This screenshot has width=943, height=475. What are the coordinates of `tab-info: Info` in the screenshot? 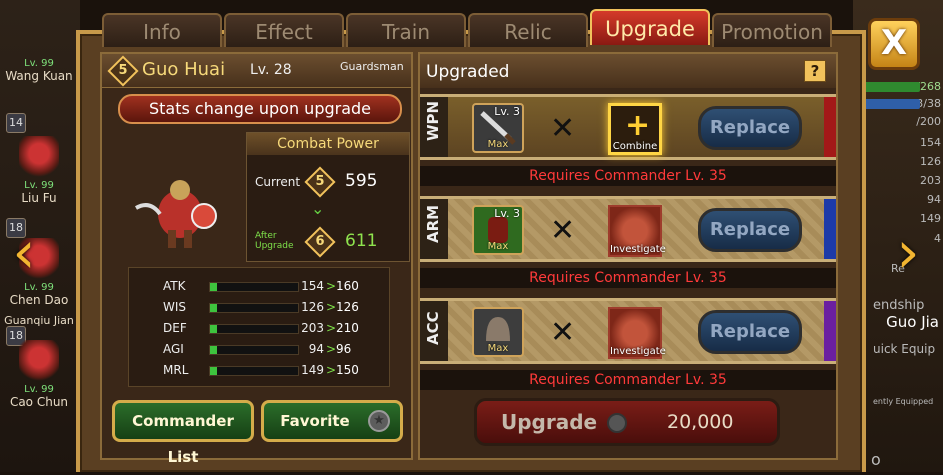 It's located at (162, 30).